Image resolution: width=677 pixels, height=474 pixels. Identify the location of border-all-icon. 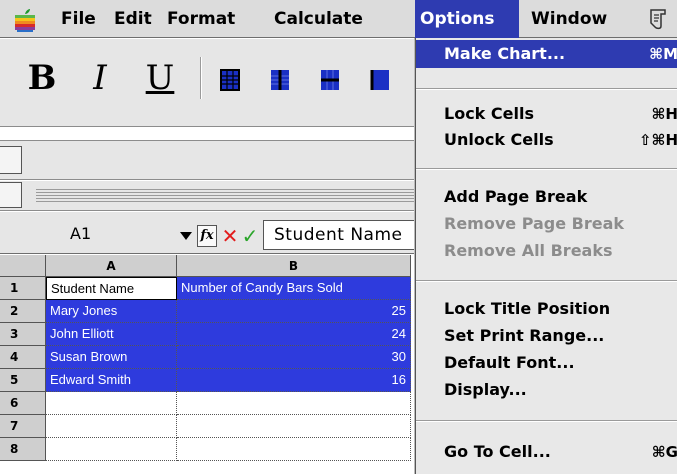
(230, 80).